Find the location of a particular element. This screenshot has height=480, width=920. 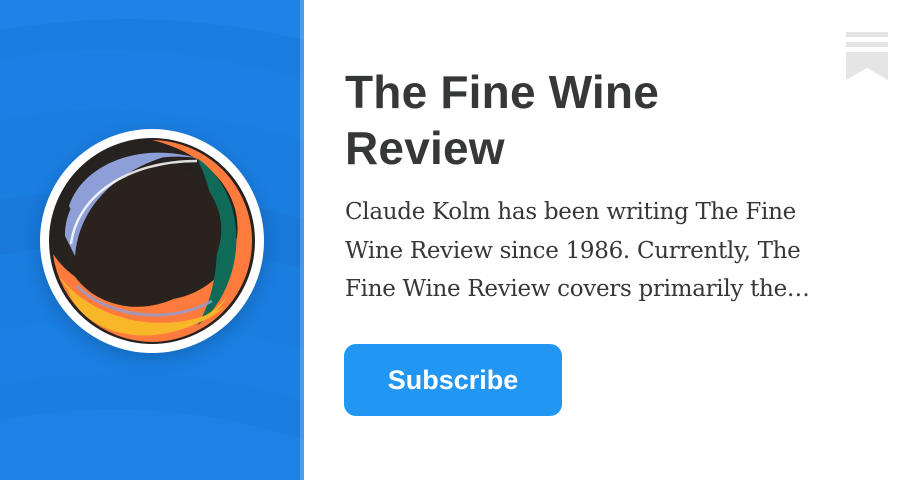

publication-logo is located at coordinates (152, 241).